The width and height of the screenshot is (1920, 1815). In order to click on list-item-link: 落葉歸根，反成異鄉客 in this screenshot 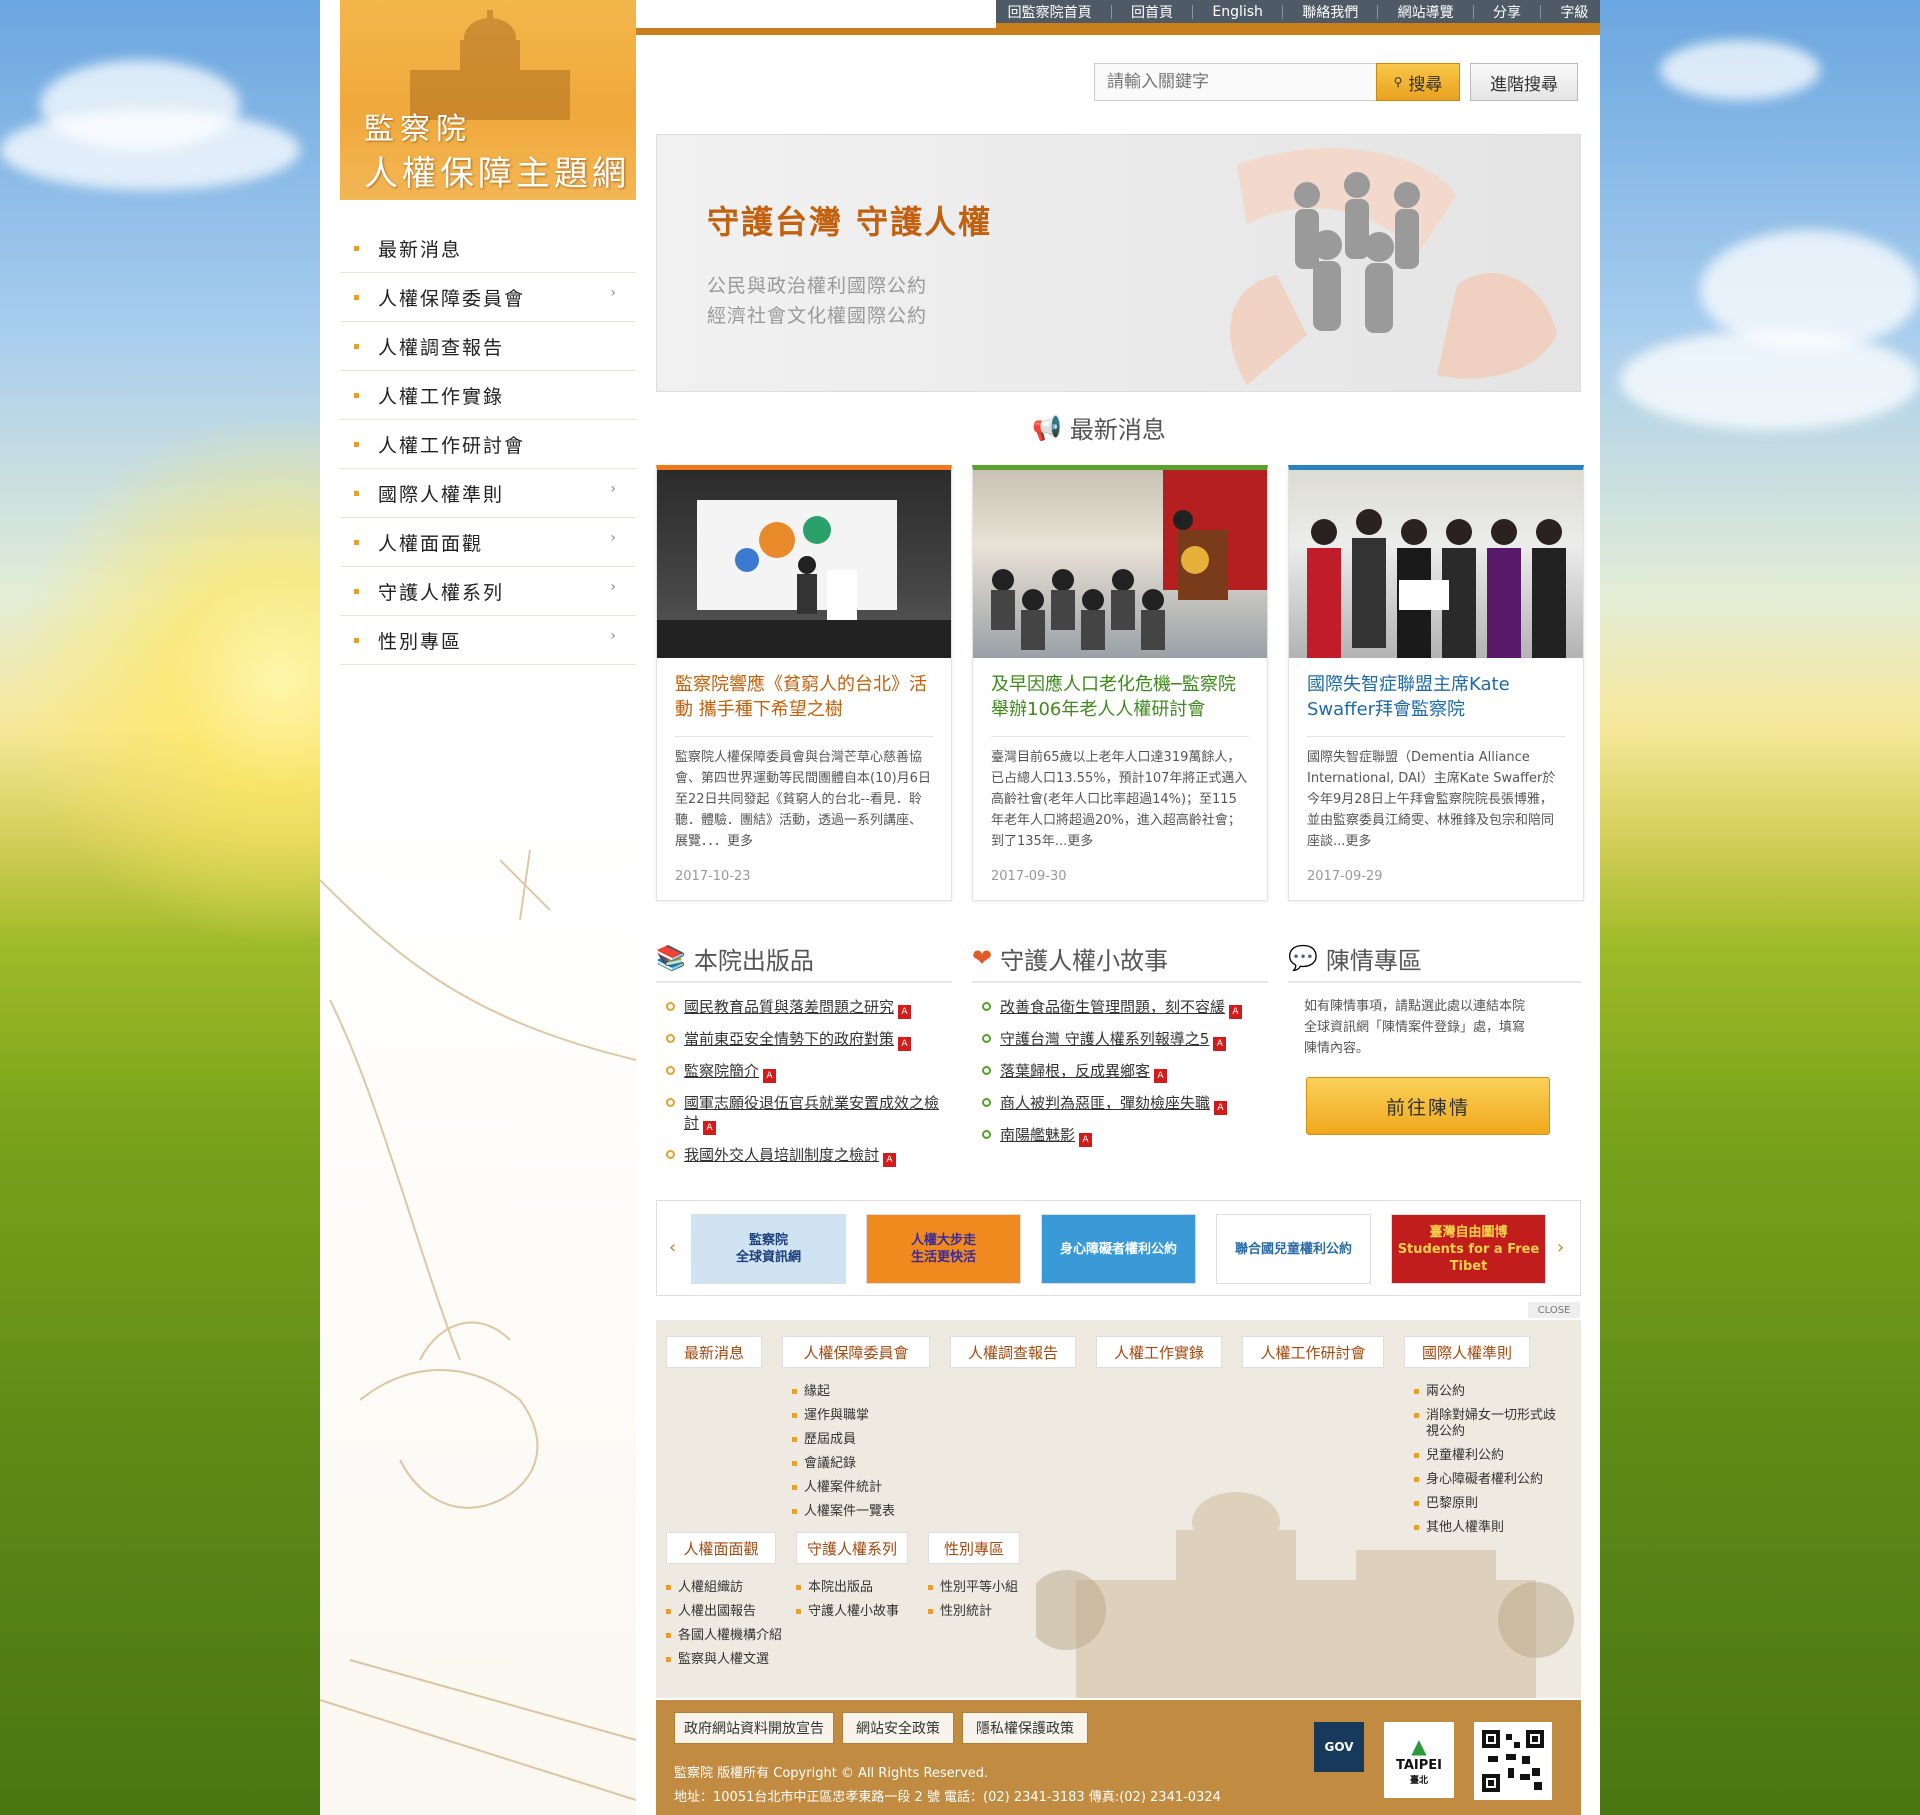, I will do `click(1075, 1071)`.